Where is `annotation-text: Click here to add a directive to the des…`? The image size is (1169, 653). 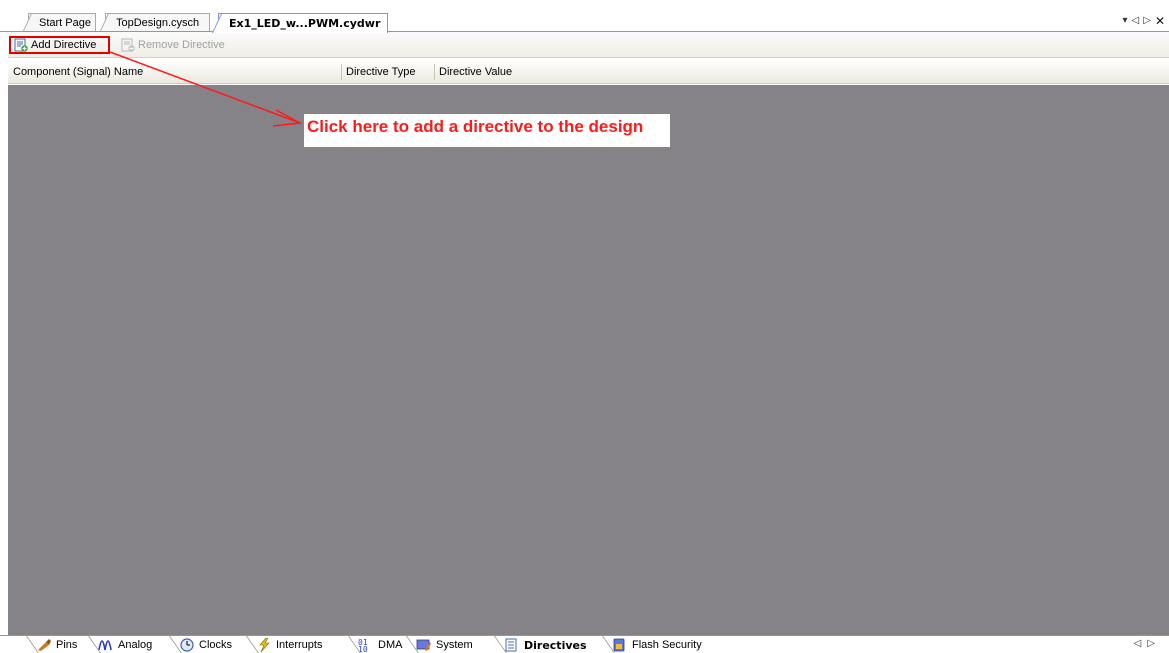 annotation-text: Click here to add a directive to the des… is located at coordinates (475, 126).